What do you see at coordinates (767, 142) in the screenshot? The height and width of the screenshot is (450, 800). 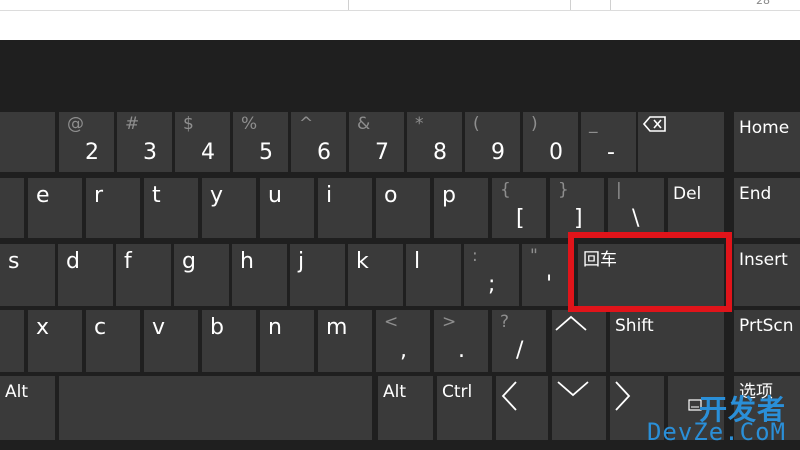 I see `home-key: Home` at bounding box center [767, 142].